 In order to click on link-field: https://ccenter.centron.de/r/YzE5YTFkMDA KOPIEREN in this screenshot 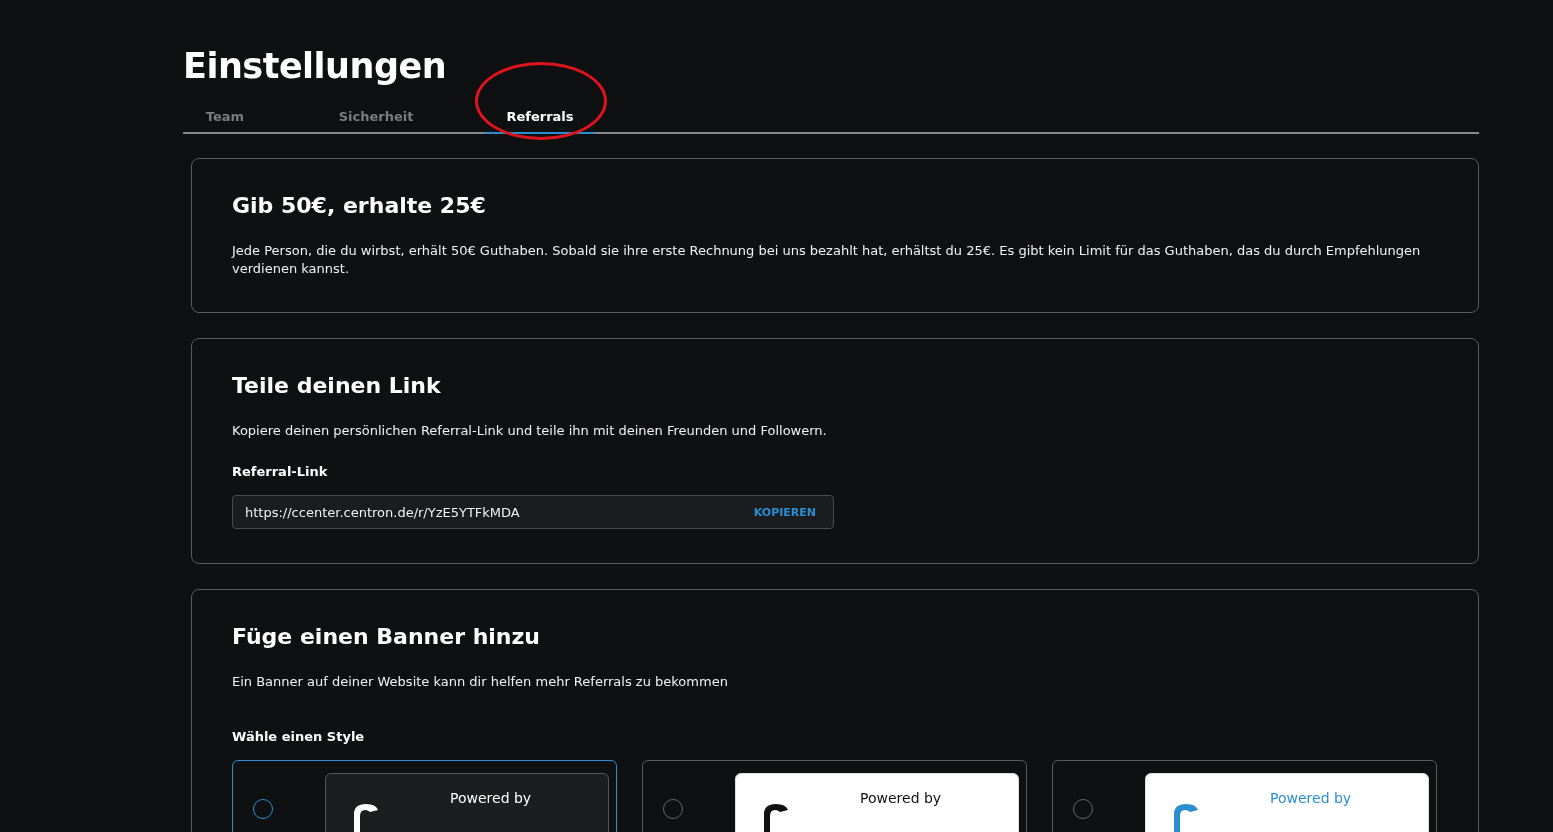, I will do `click(533, 512)`.